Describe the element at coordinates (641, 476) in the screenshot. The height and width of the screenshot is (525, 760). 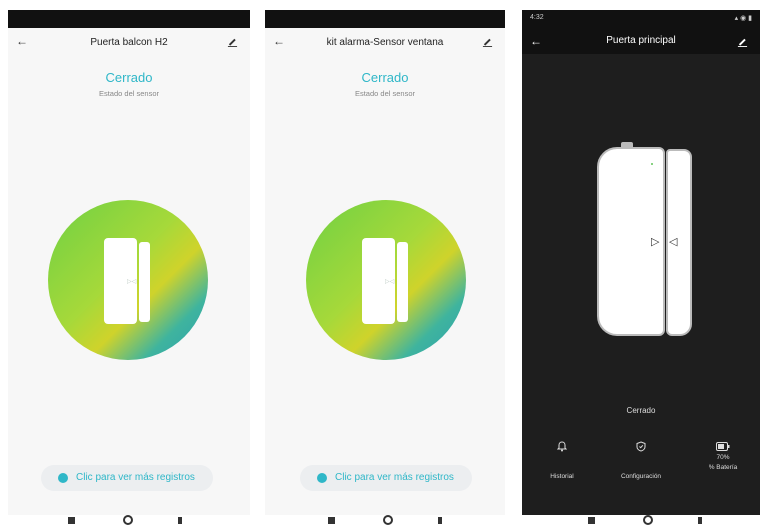
I see `config-label: Configuración` at that location.